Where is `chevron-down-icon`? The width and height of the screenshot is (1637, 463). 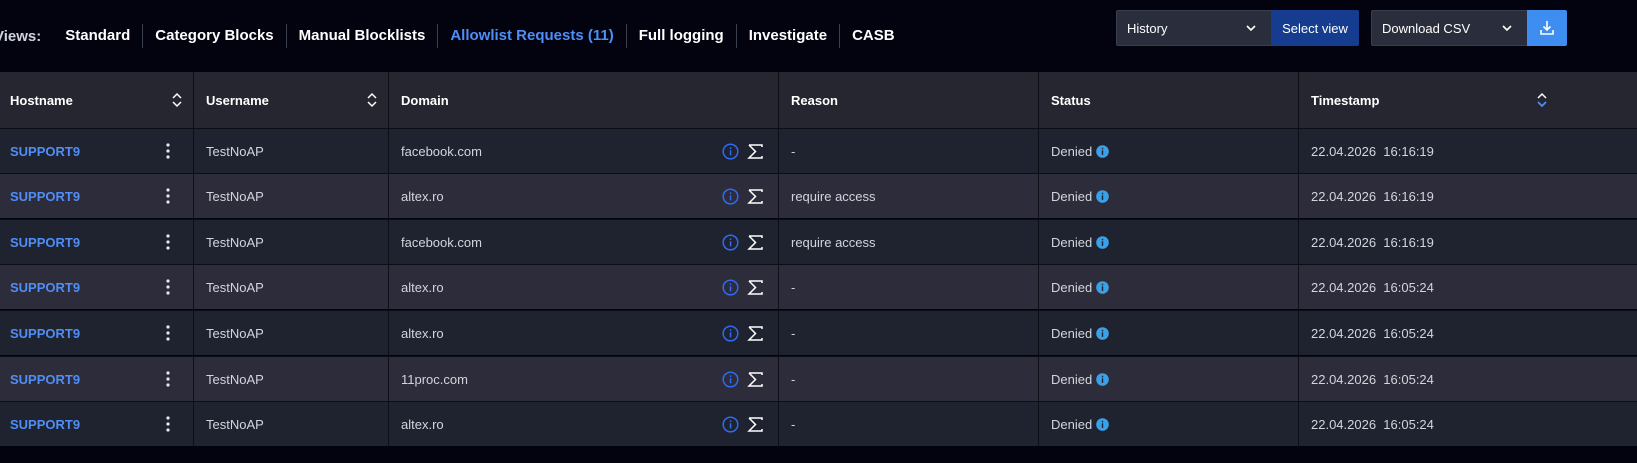
chevron-down-icon is located at coordinates (1251, 28).